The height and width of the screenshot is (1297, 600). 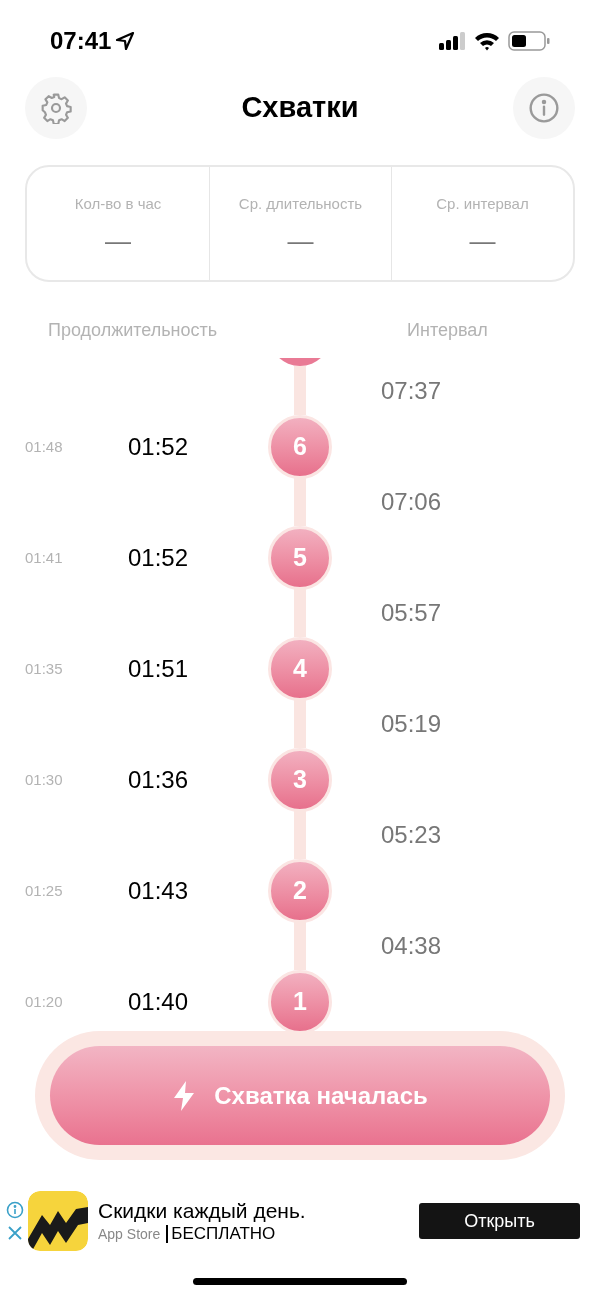 What do you see at coordinates (447, 330) in the screenshot?
I see `column-header: Интервал` at bounding box center [447, 330].